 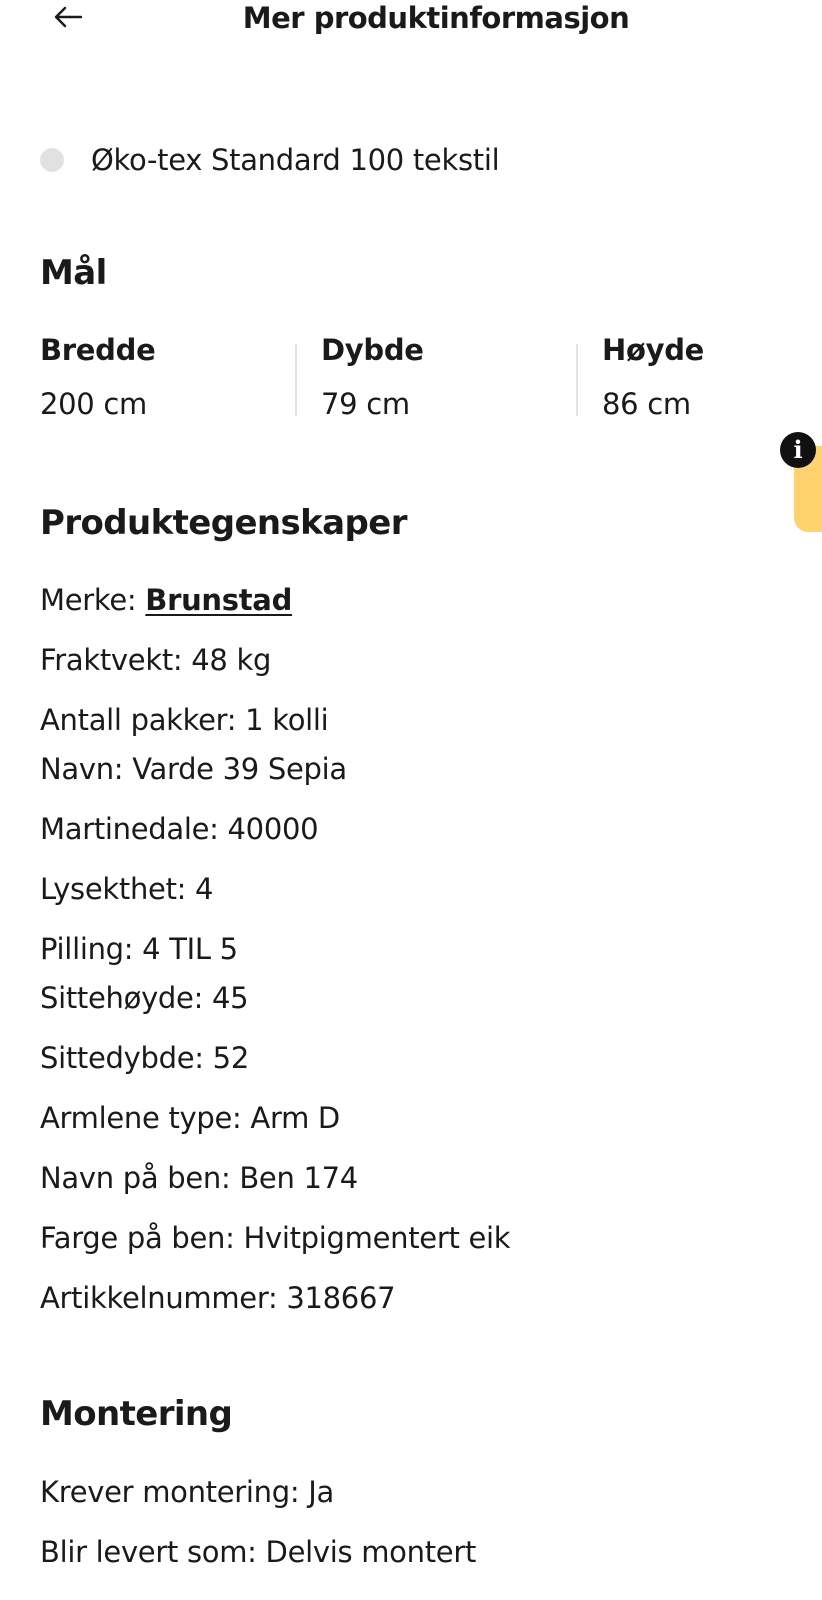 What do you see at coordinates (136, 1414) in the screenshot?
I see `assembly-heading: Montering` at bounding box center [136, 1414].